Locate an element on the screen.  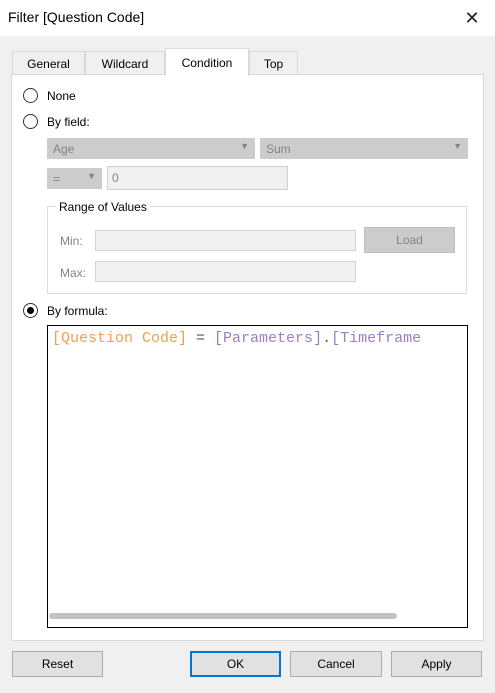
radio-by-formula: By formula: is located at coordinates (65, 310).